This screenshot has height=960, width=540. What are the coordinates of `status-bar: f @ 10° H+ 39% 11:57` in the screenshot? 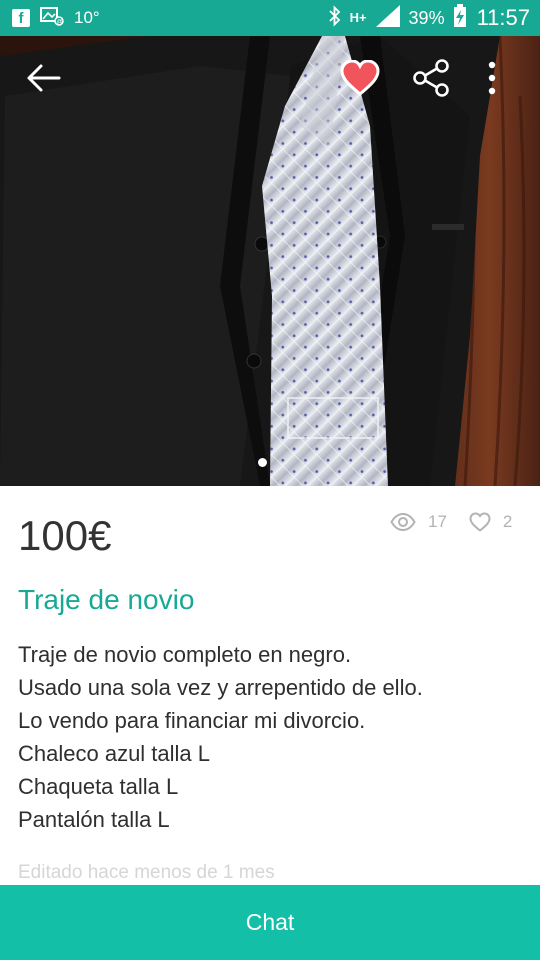 It's located at (270, 18).